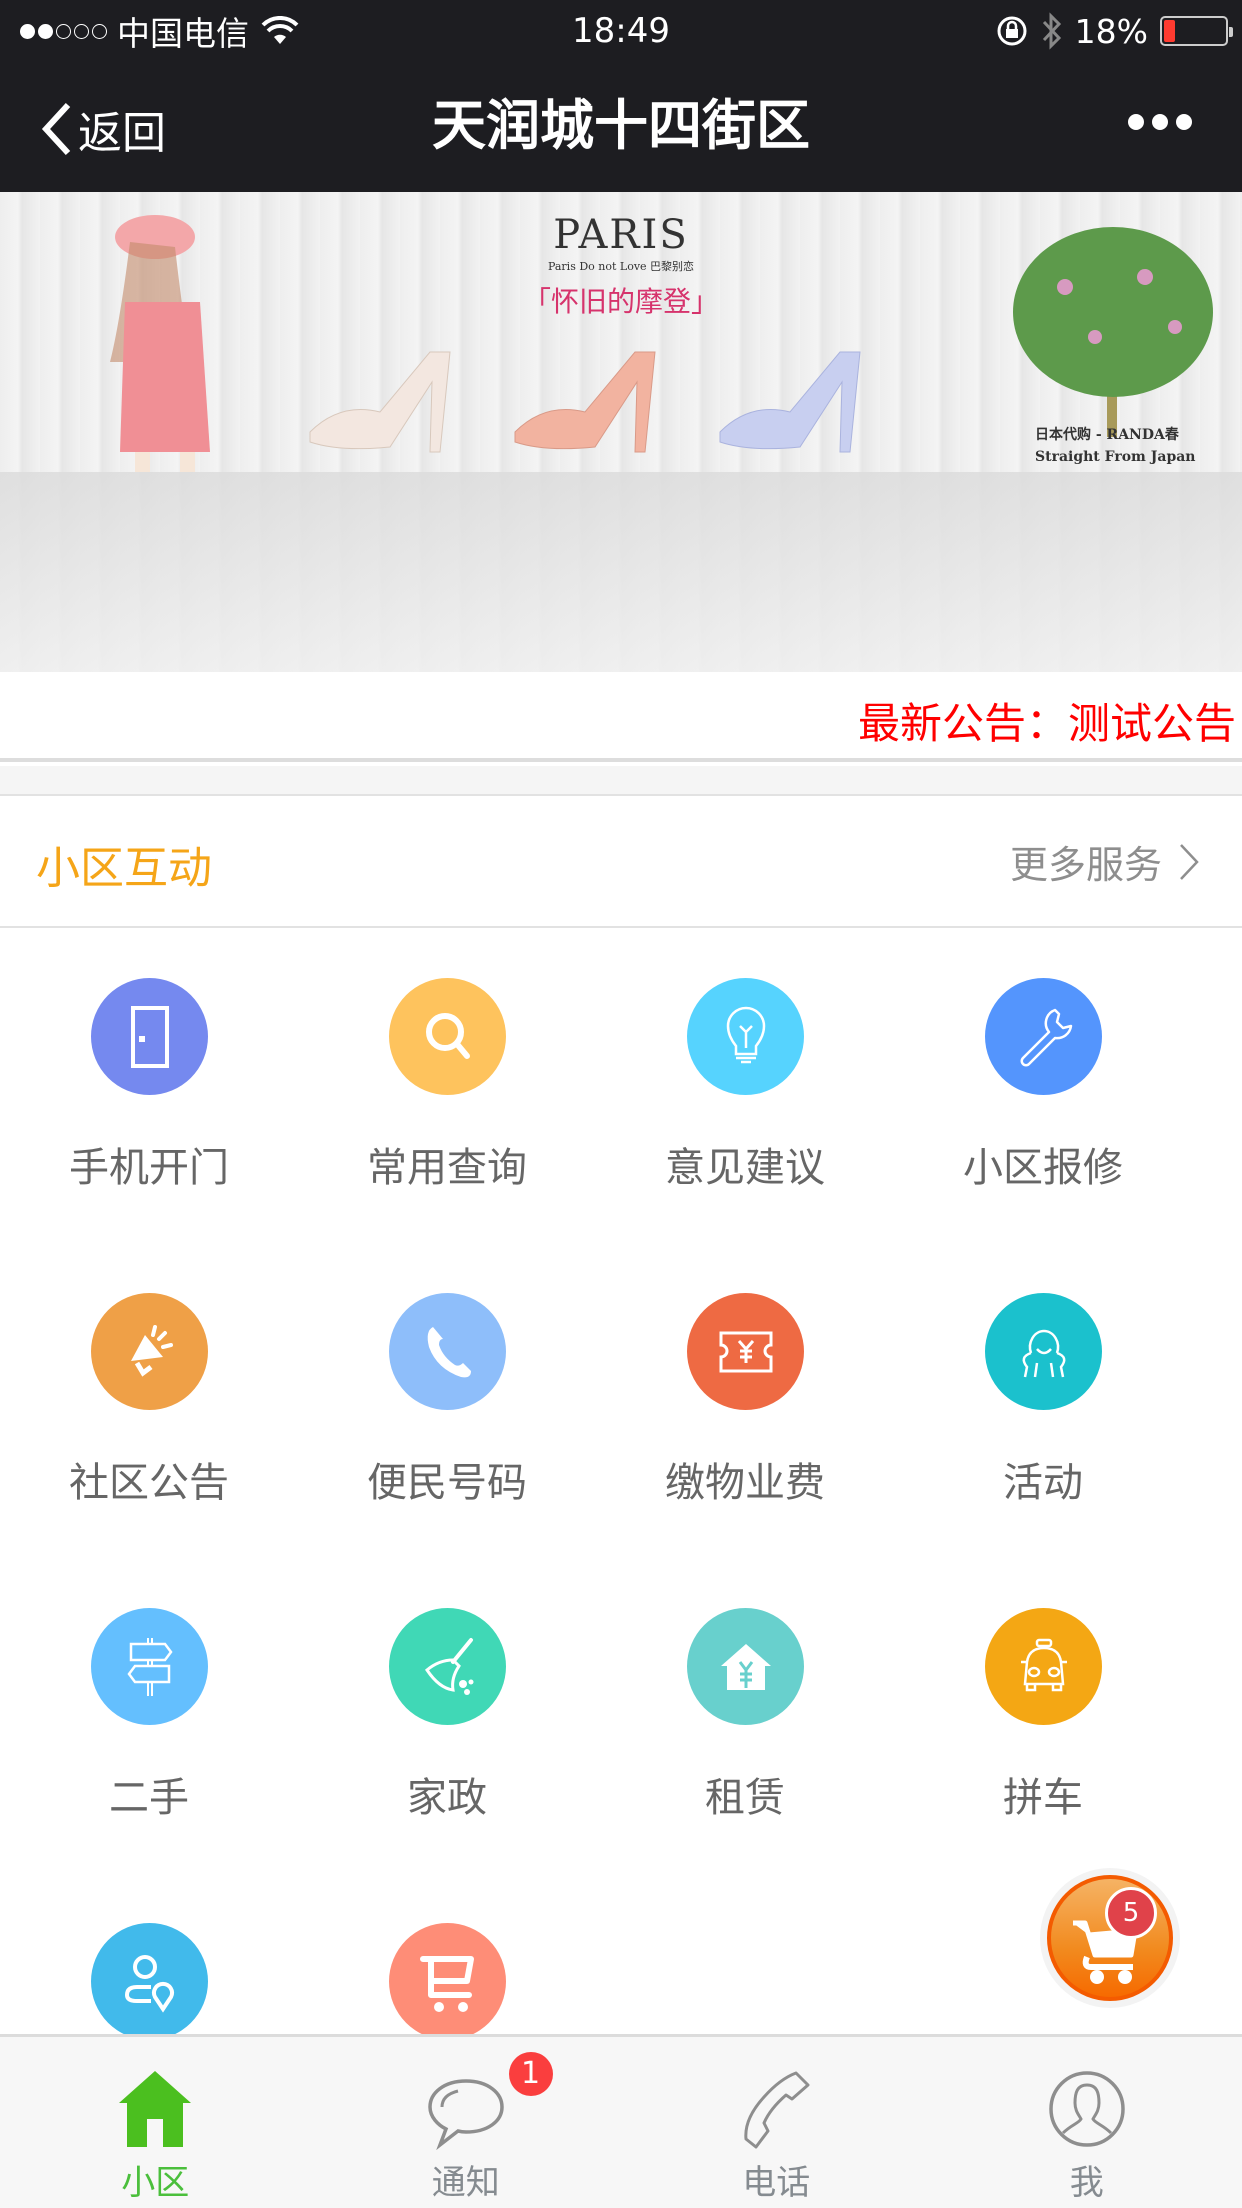  I want to click on status-bar: 中国电信 18:49 18%, so click(621, 31).